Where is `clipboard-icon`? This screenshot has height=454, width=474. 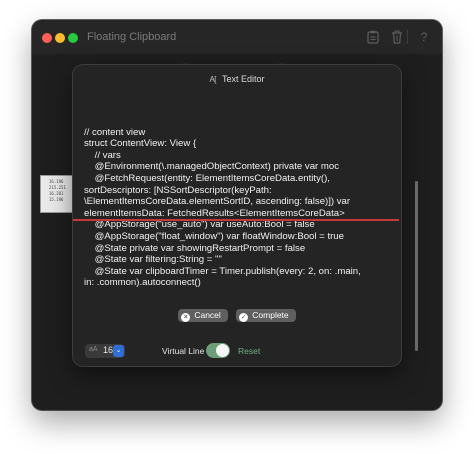
clipboard-icon is located at coordinates (373, 37).